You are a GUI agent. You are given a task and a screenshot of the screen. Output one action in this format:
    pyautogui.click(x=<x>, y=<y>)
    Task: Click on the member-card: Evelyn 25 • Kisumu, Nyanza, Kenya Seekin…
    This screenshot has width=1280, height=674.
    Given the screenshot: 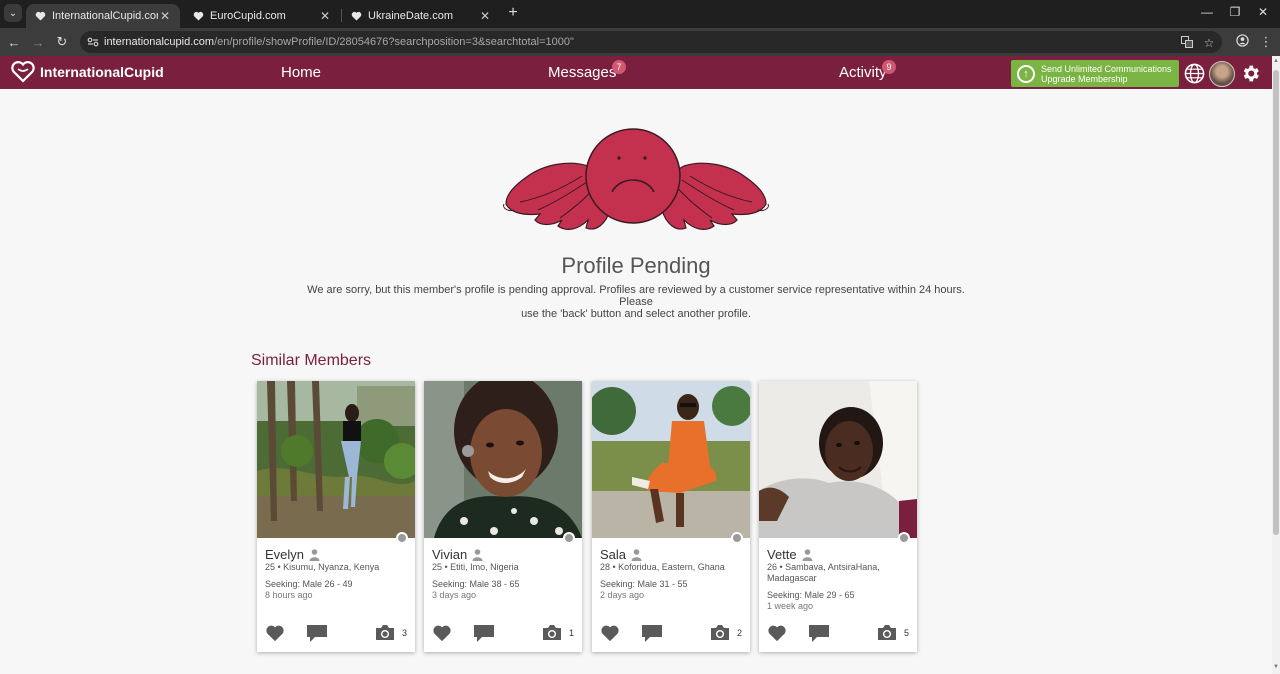 What is the action you would take?
    pyautogui.click(x=336, y=516)
    